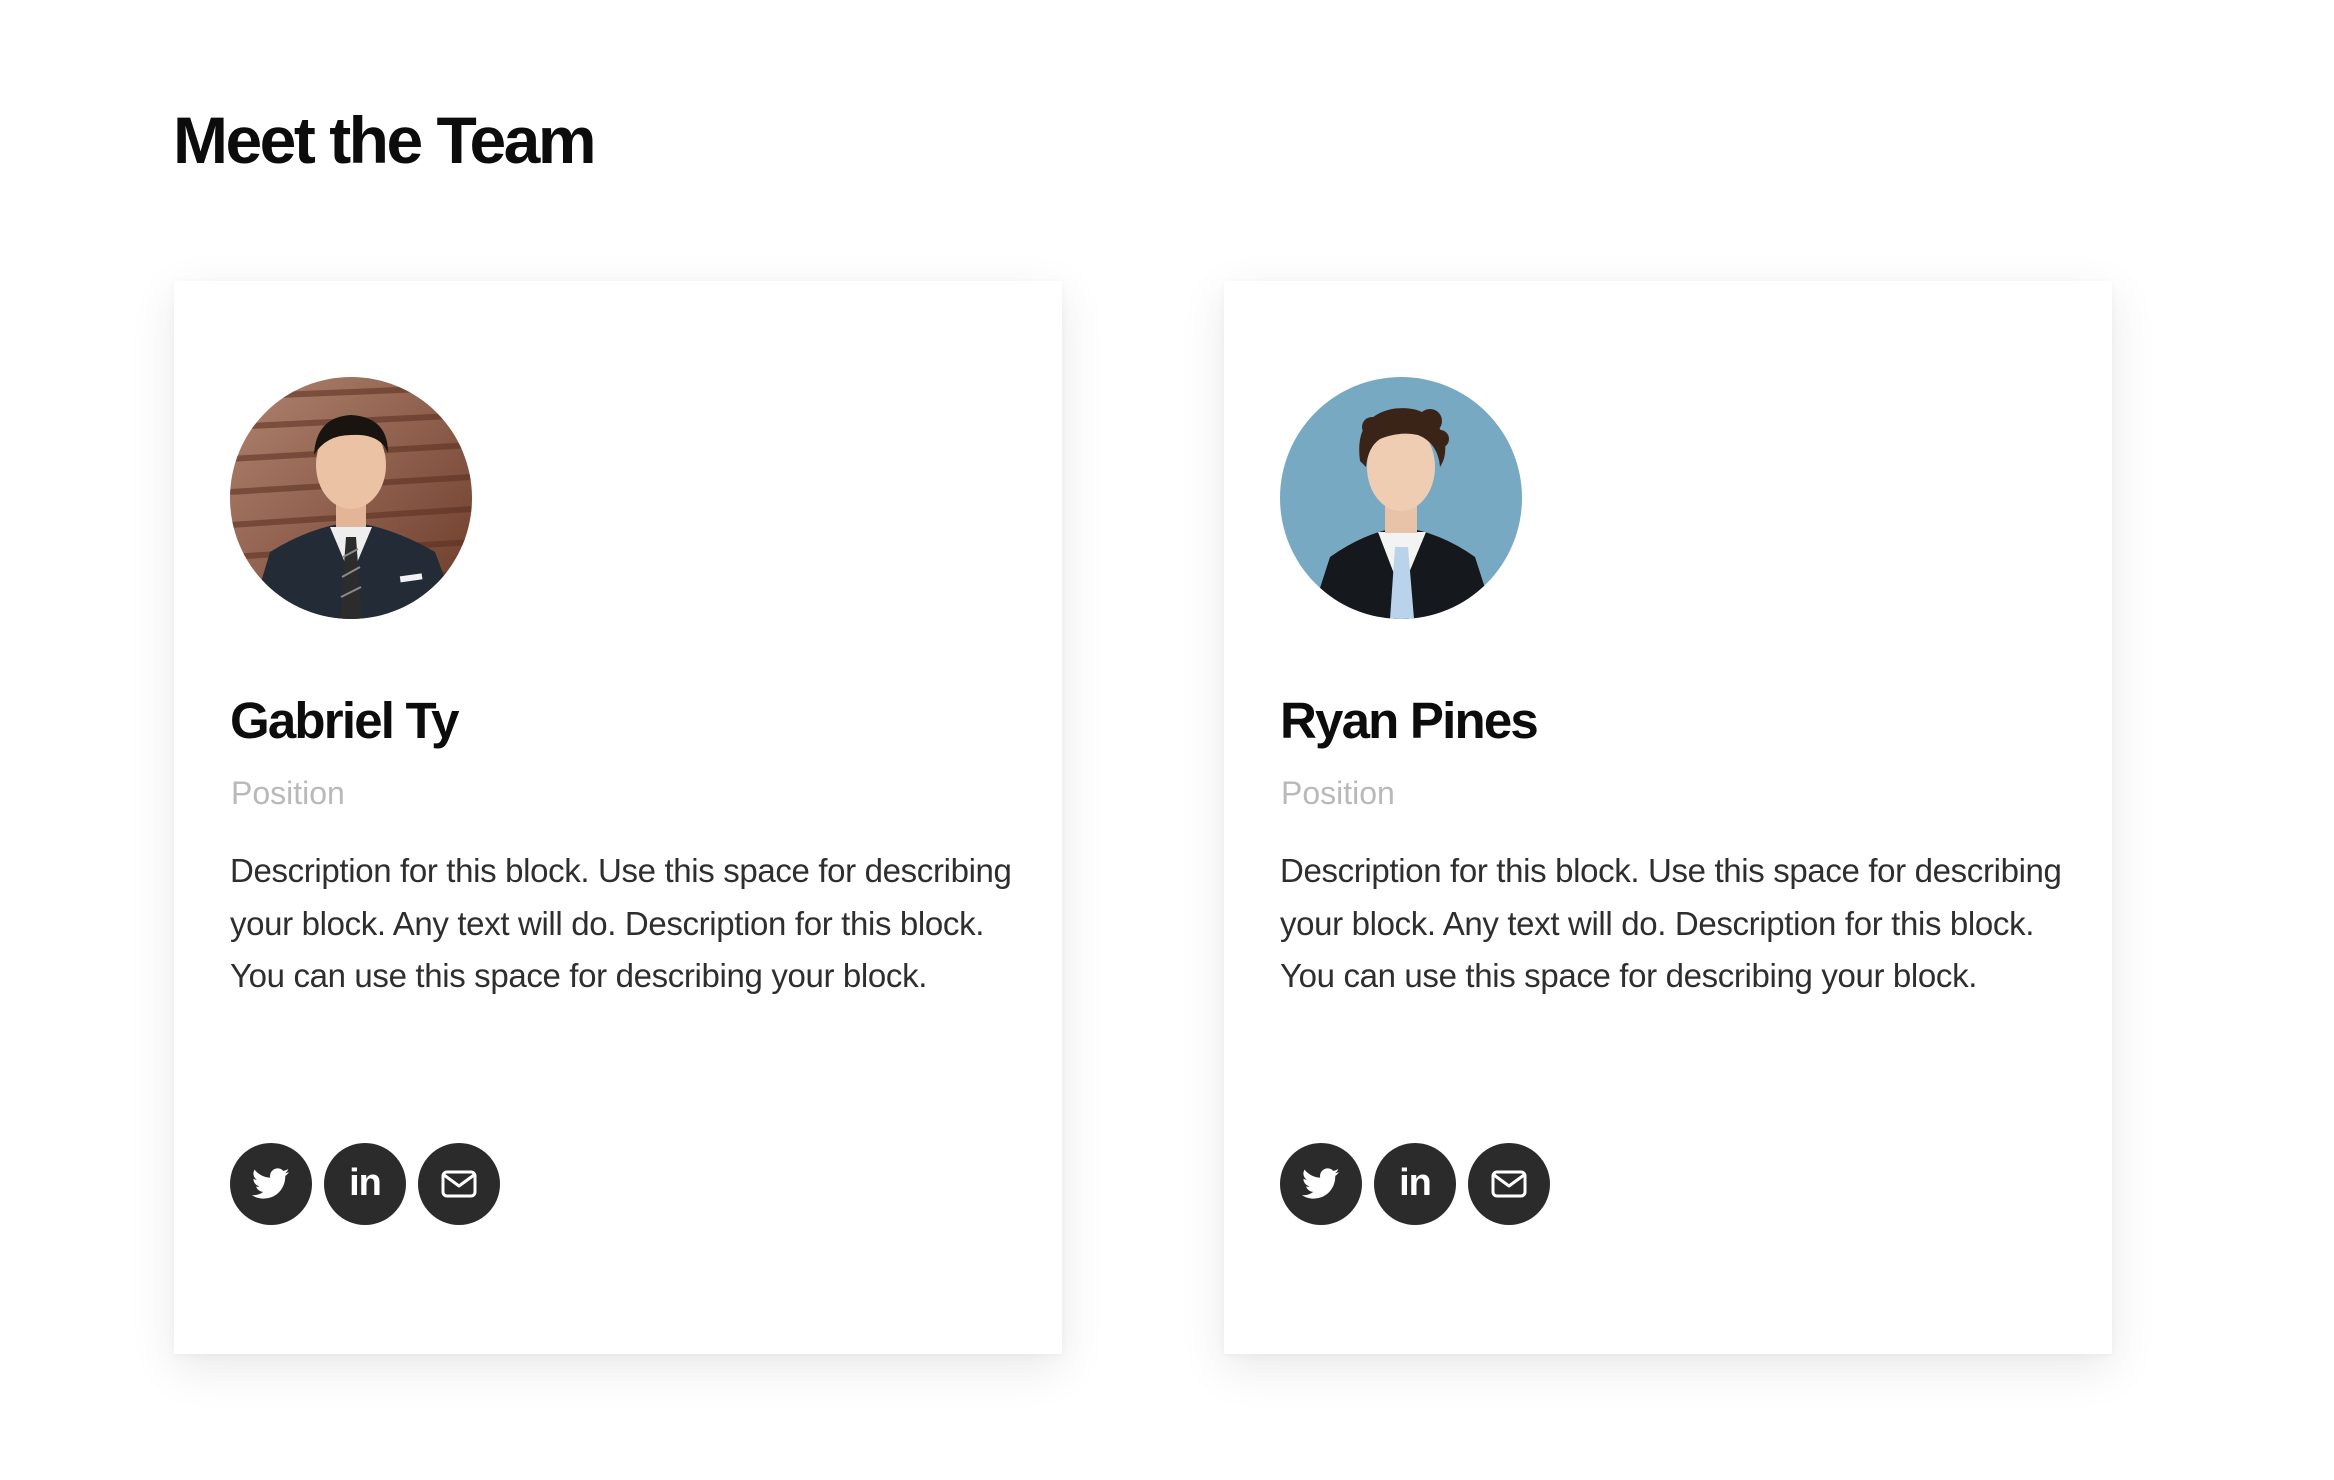 The height and width of the screenshot is (1480, 2334). I want to click on avatar-photo-gabriel, so click(351, 498).